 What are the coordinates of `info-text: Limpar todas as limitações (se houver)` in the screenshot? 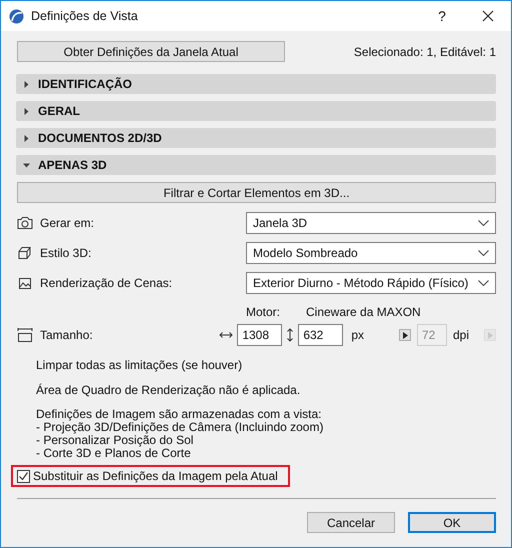 It's located at (140, 365).